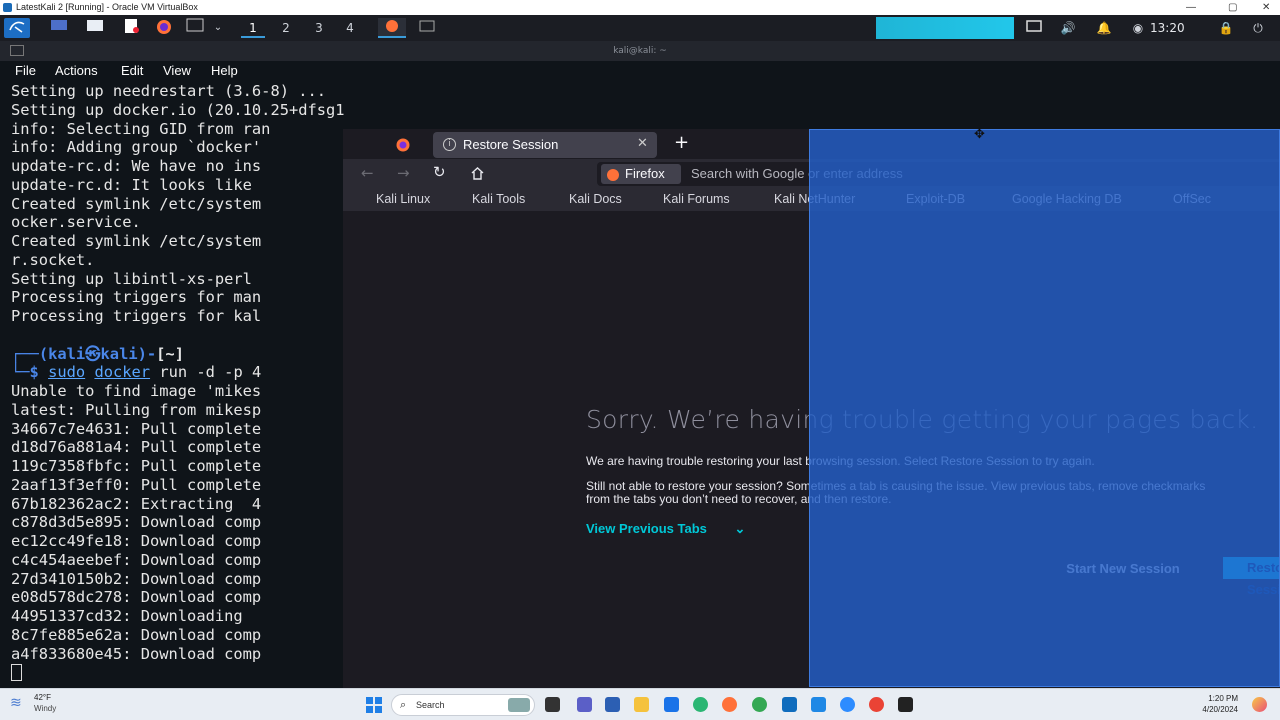 Image resolution: width=1280 pixels, height=720 pixels. What do you see at coordinates (403, 704) in the screenshot?
I see `search-icon: ⌕` at bounding box center [403, 704].